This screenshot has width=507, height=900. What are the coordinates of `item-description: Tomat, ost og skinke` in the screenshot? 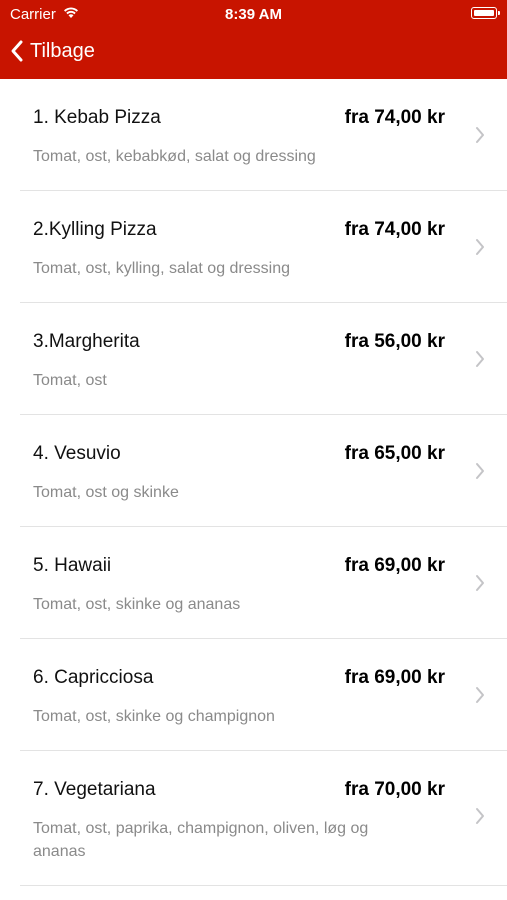 It's located at (106, 492).